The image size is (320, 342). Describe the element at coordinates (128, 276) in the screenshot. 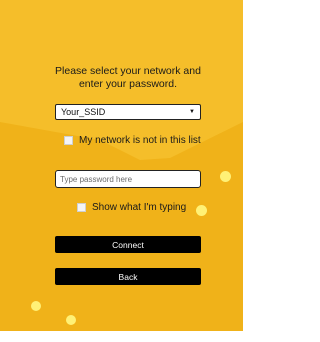

I see `back-button: Back` at that location.